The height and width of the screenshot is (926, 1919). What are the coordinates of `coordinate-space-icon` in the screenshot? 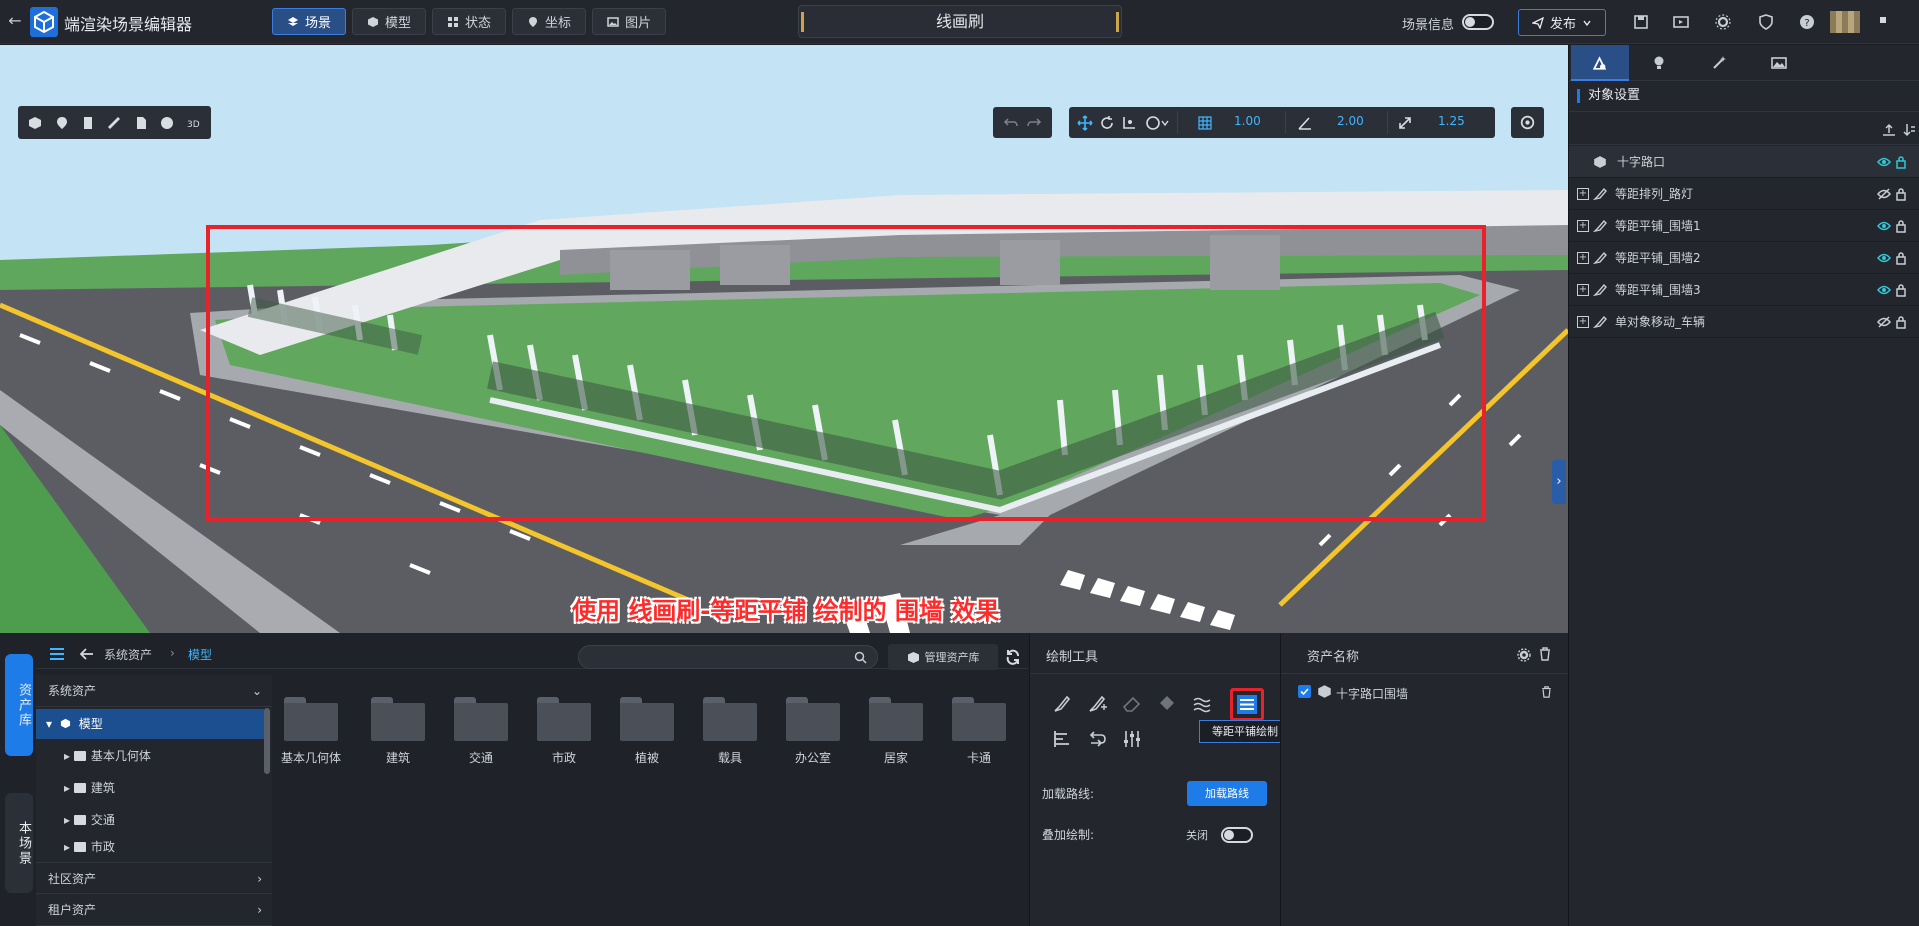 It's located at (1157, 123).